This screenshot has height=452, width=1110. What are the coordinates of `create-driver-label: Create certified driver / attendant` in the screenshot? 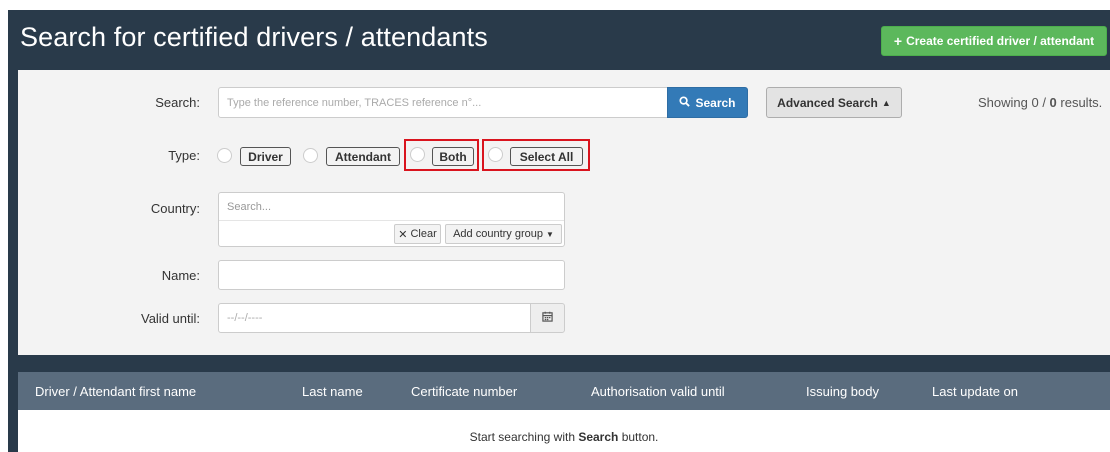 It's located at (1000, 41).